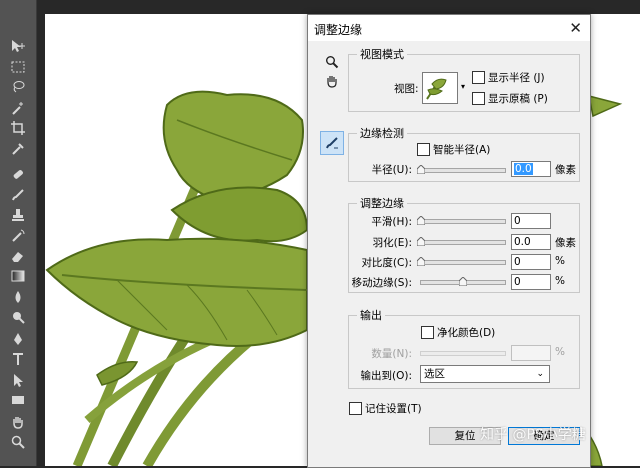 This screenshot has height=468, width=640. What do you see at coordinates (381, 283) in the screenshot?
I see `shift-edge-label: 移动边缘(S):` at bounding box center [381, 283].